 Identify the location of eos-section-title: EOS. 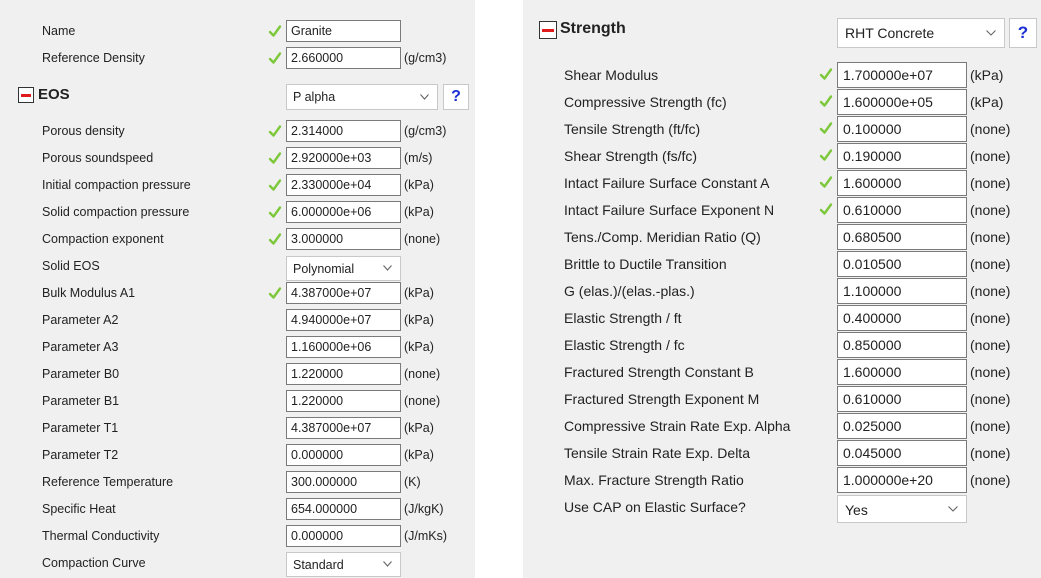
(54, 94).